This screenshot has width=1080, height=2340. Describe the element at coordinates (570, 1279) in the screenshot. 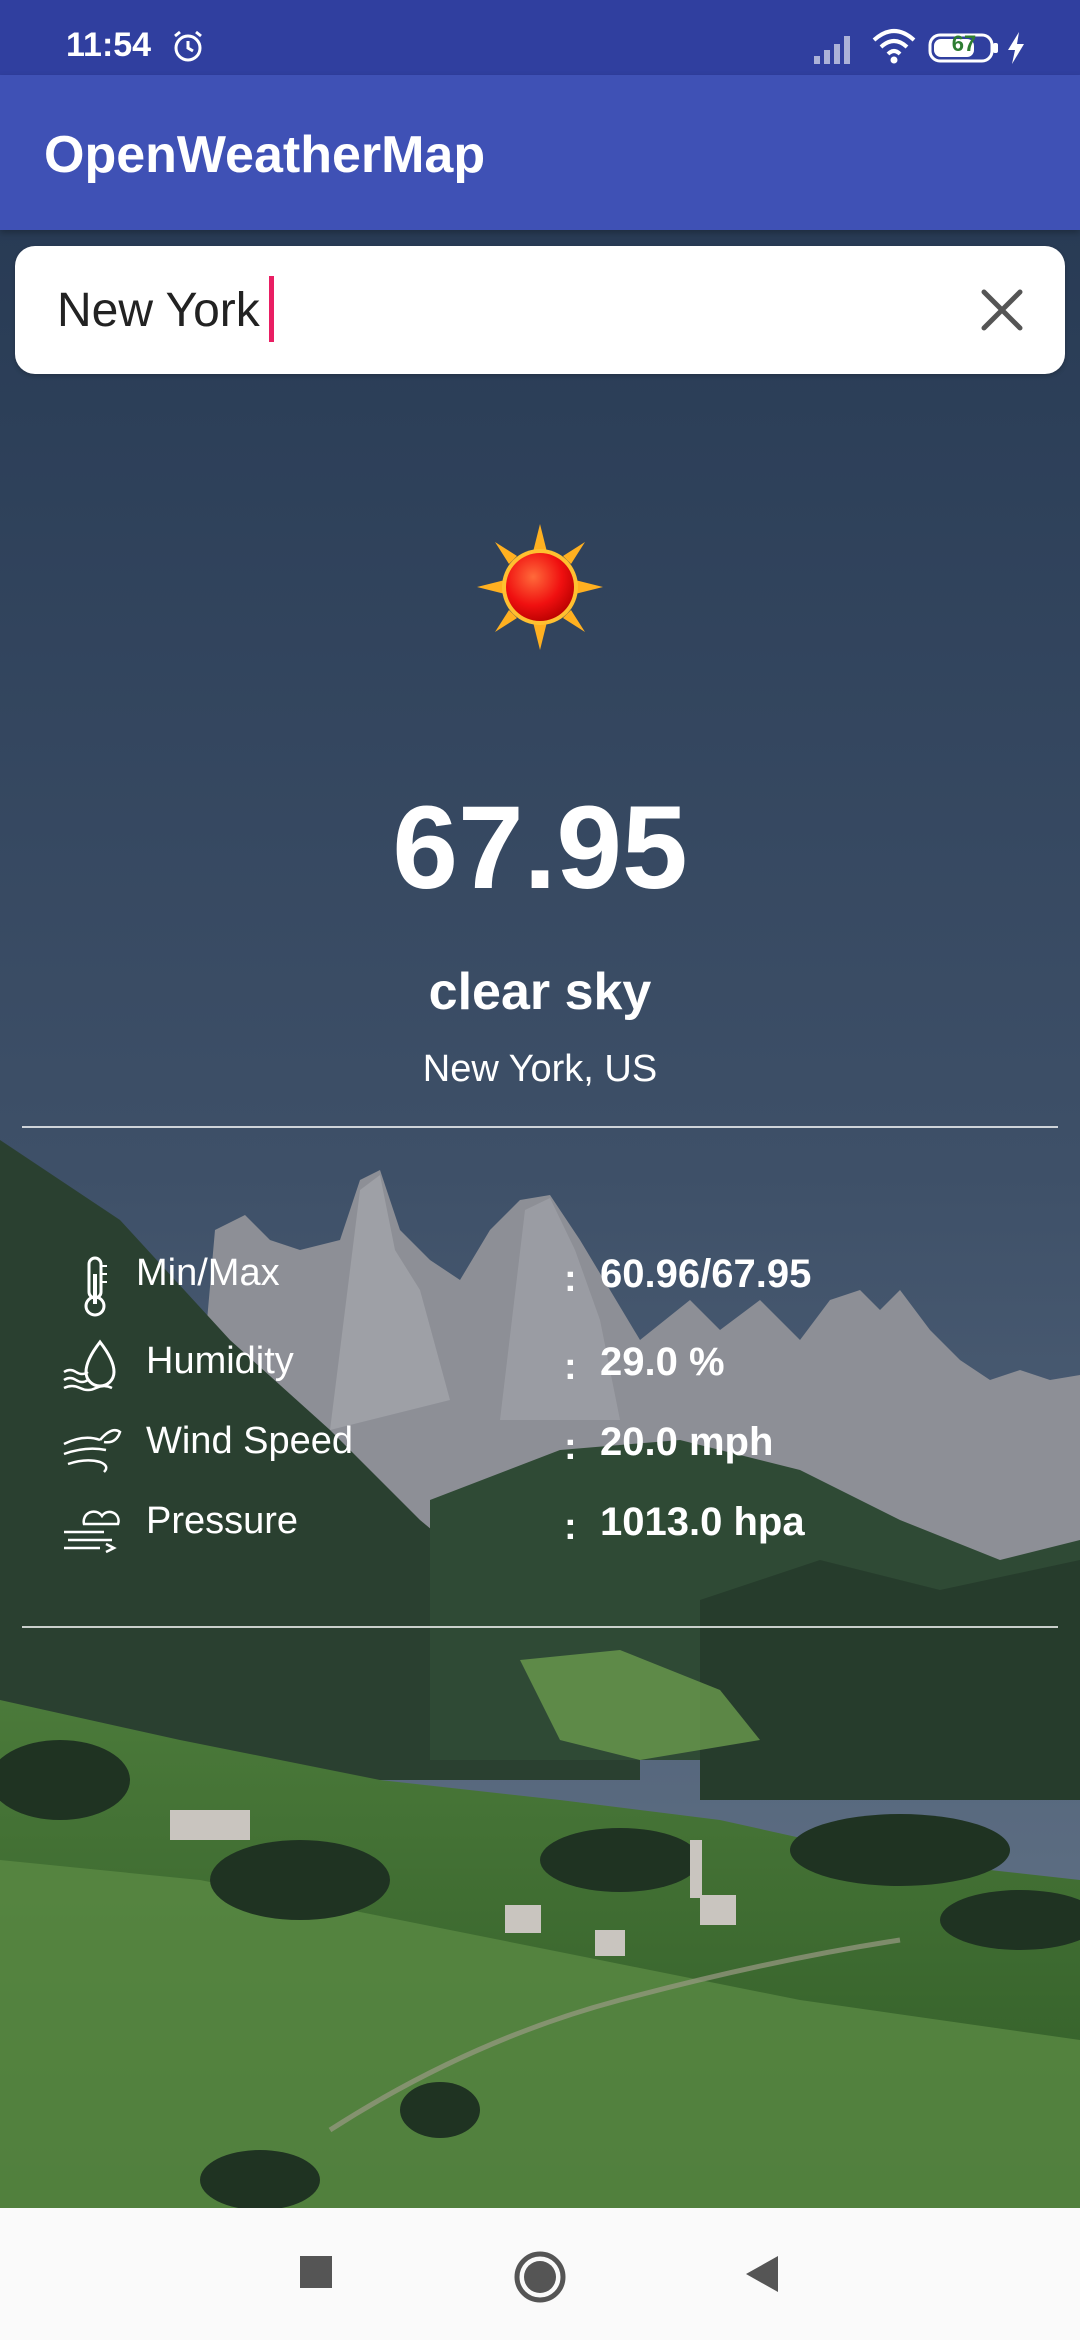

I see `min-max-colon: :` at that location.